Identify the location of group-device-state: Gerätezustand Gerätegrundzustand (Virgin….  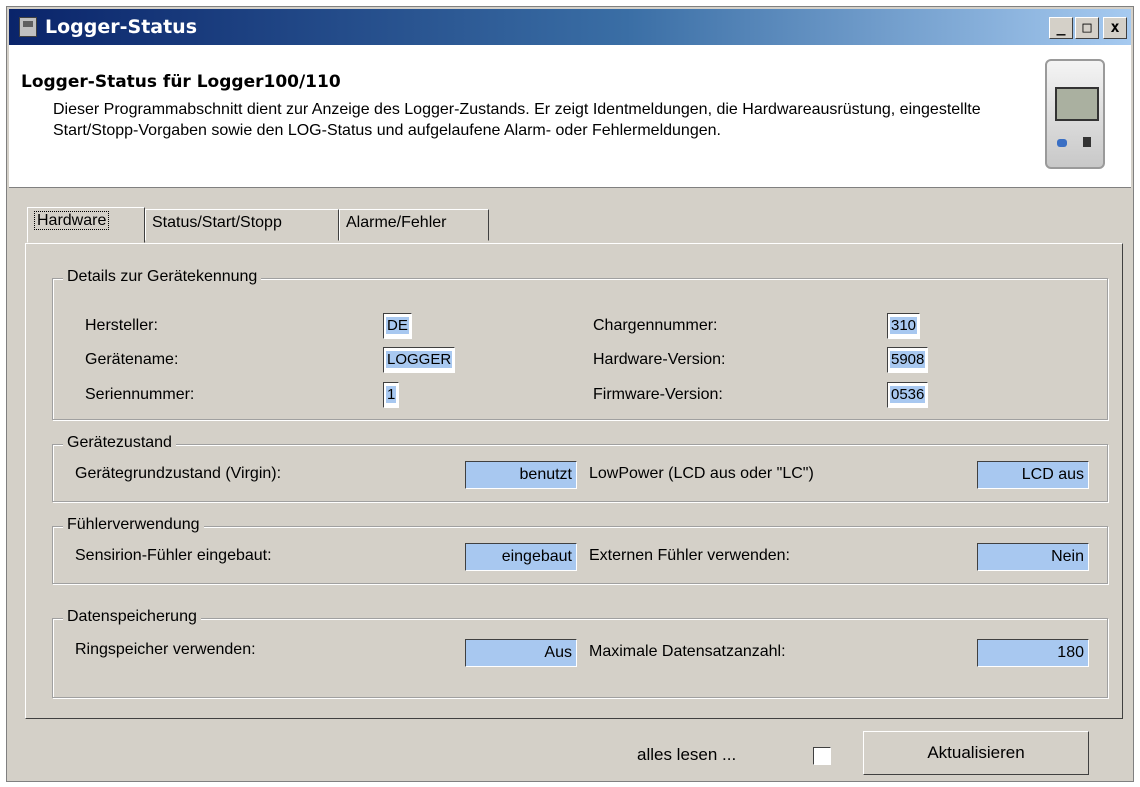
(580, 468).